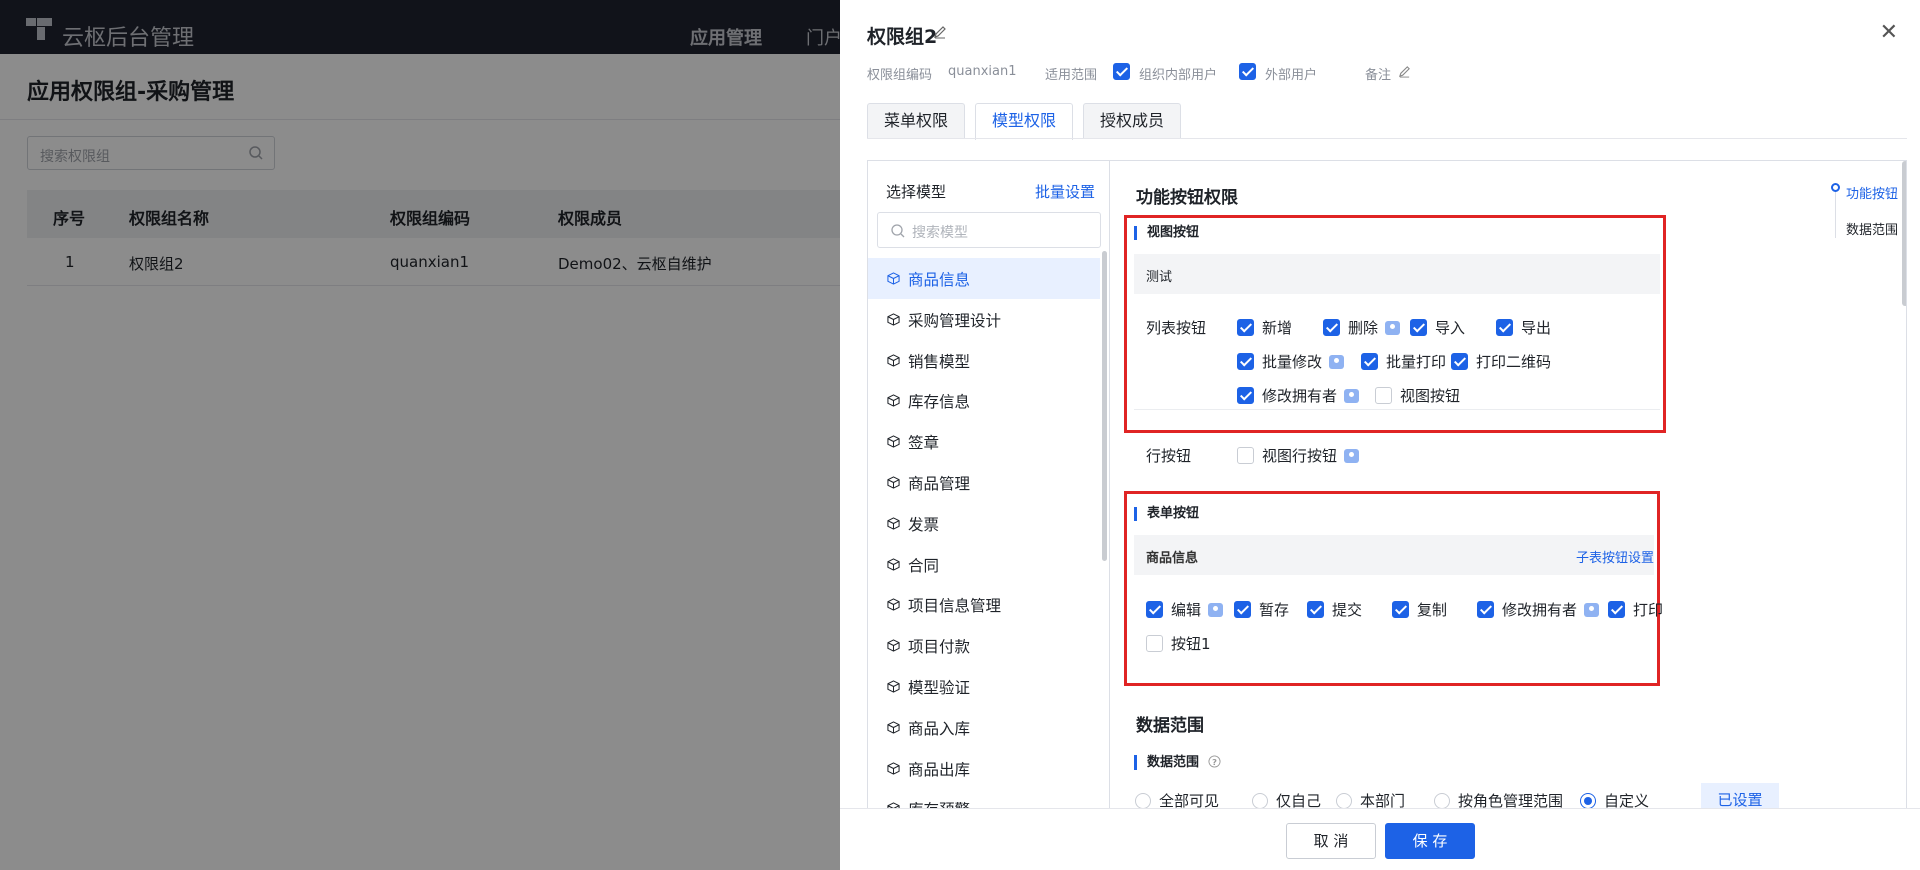  I want to click on permission-checkbox-item: 批量修改, so click(1291, 361).